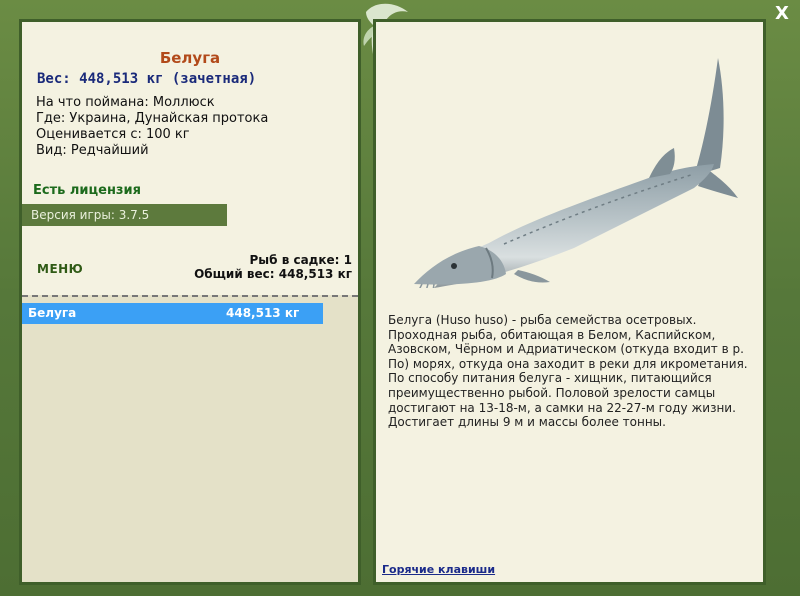  Describe the element at coordinates (263, 313) in the screenshot. I see `catch-row-weight: 448,513 кг` at that location.